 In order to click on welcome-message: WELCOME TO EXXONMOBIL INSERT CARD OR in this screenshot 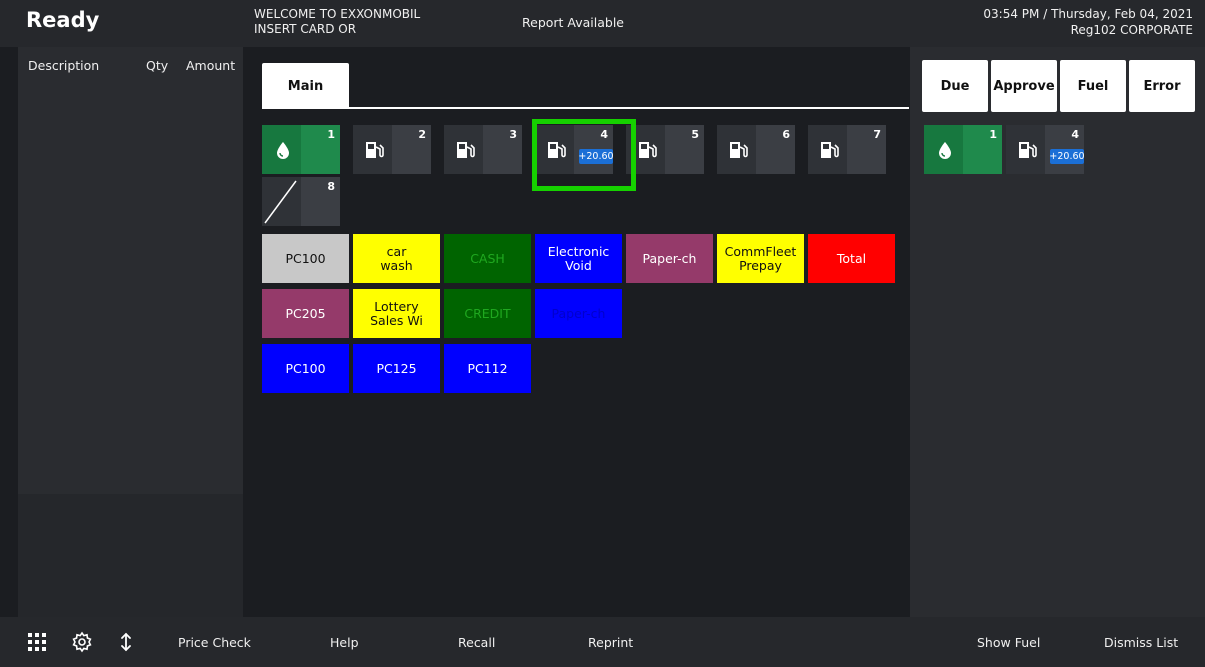, I will do `click(337, 22)`.